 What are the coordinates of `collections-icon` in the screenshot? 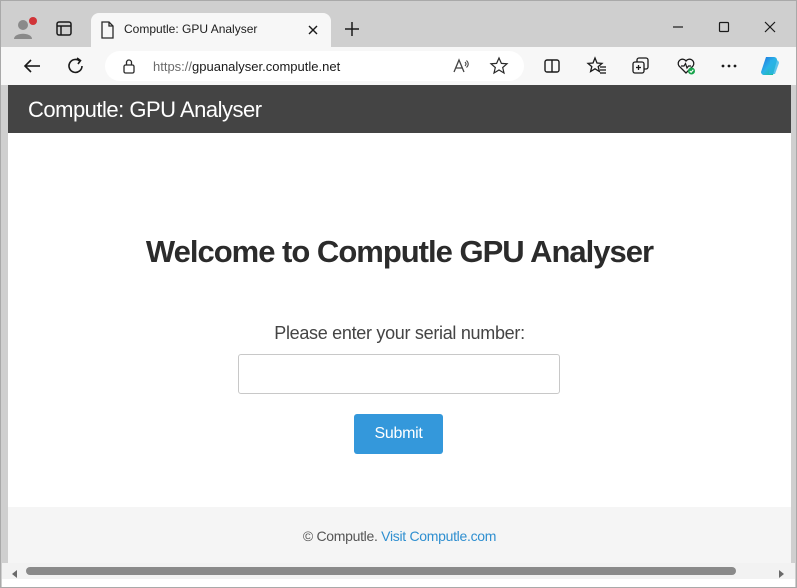 It's located at (641, 66).